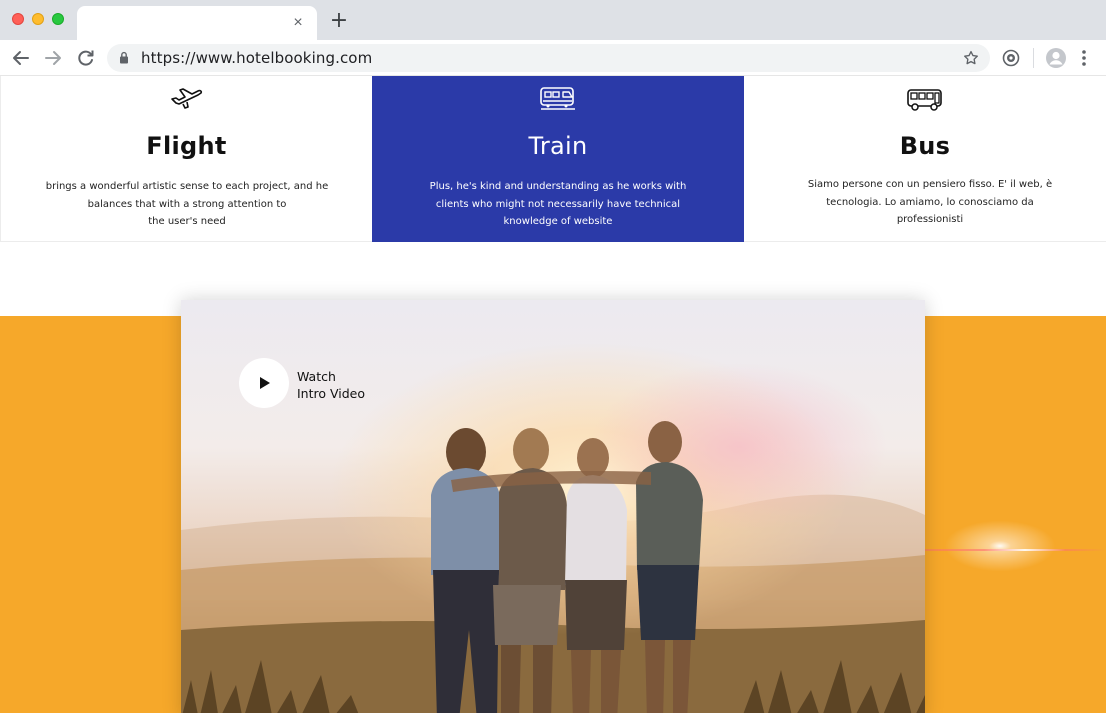  I want to click on card-title: Train, so click(558, 146).